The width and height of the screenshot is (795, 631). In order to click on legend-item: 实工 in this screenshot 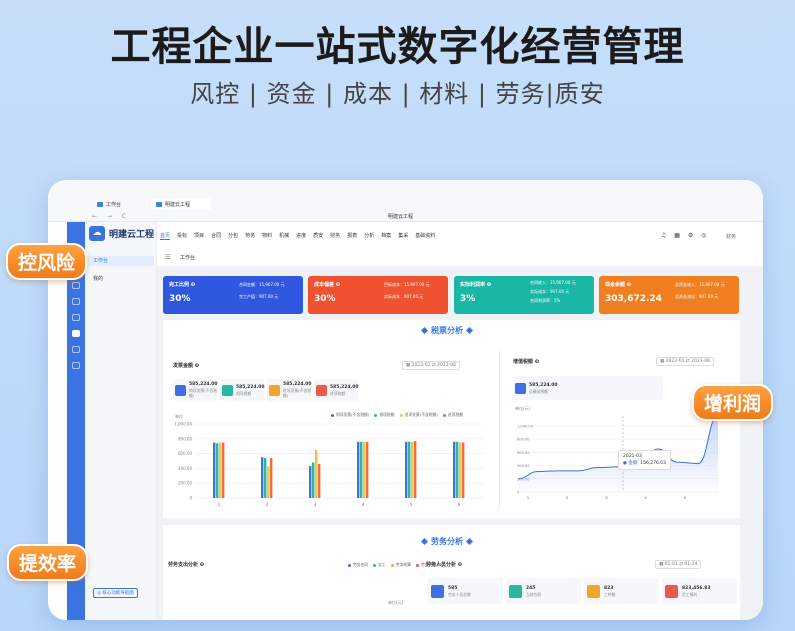, I will do `click(379, 565)`.